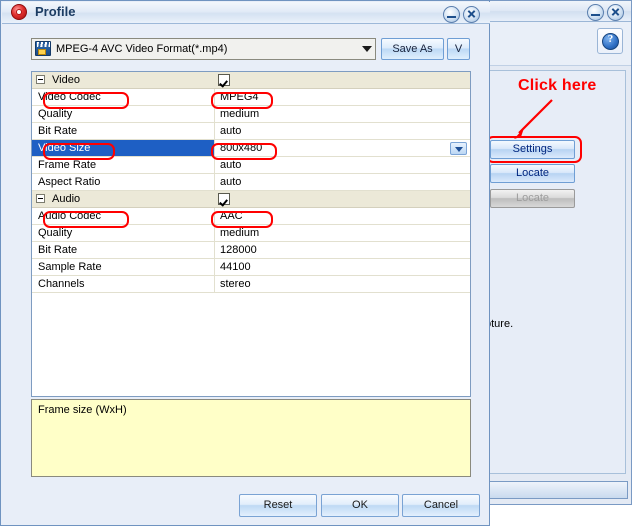  I want to click on property-value: 44100, so click(343, 267).